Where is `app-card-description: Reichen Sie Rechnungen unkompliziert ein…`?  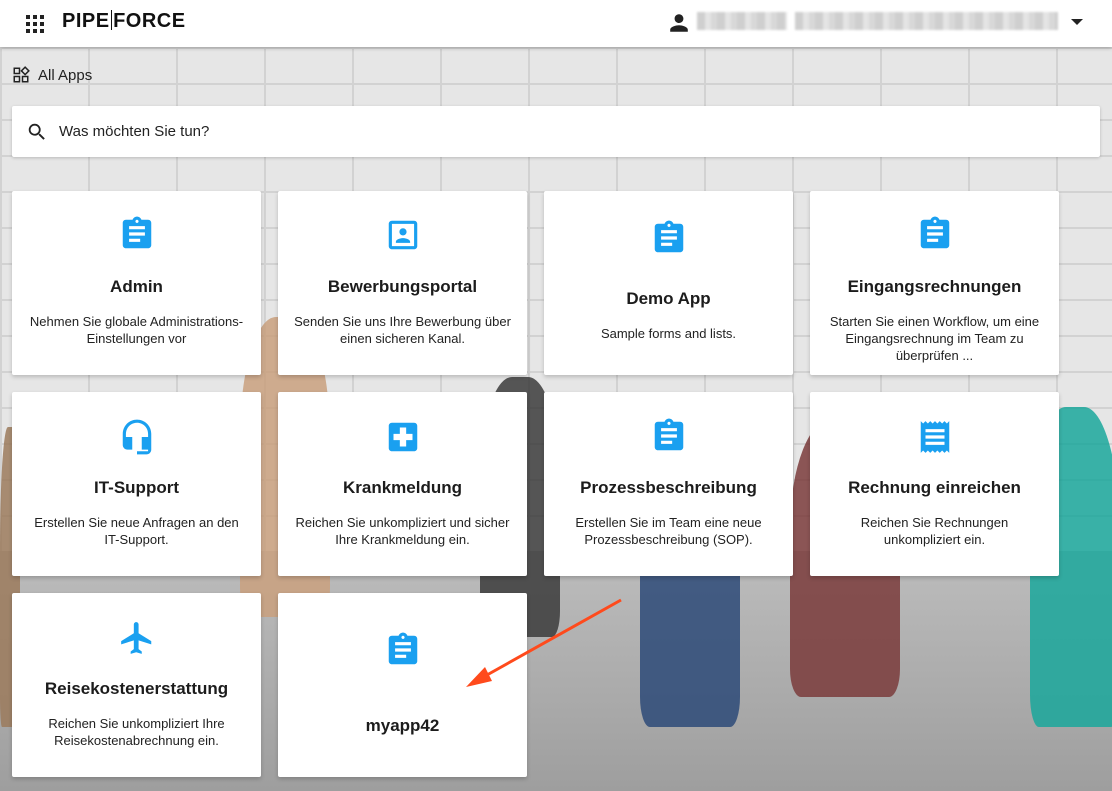 app-card-description: Reichen Sie Rechnungen unkompliziert ein… is located at coordinates (934, 531).